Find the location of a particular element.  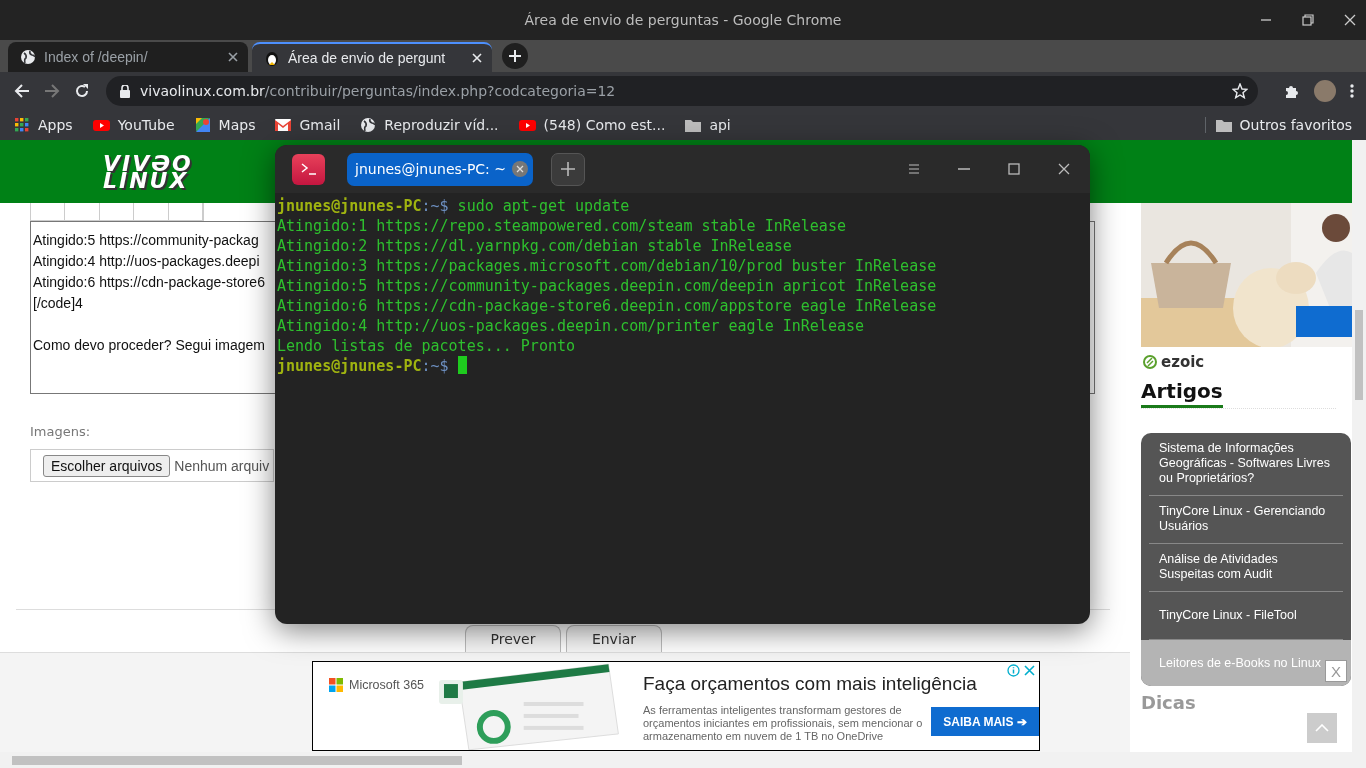

bookmark: api is located at coordinates (708, 125).